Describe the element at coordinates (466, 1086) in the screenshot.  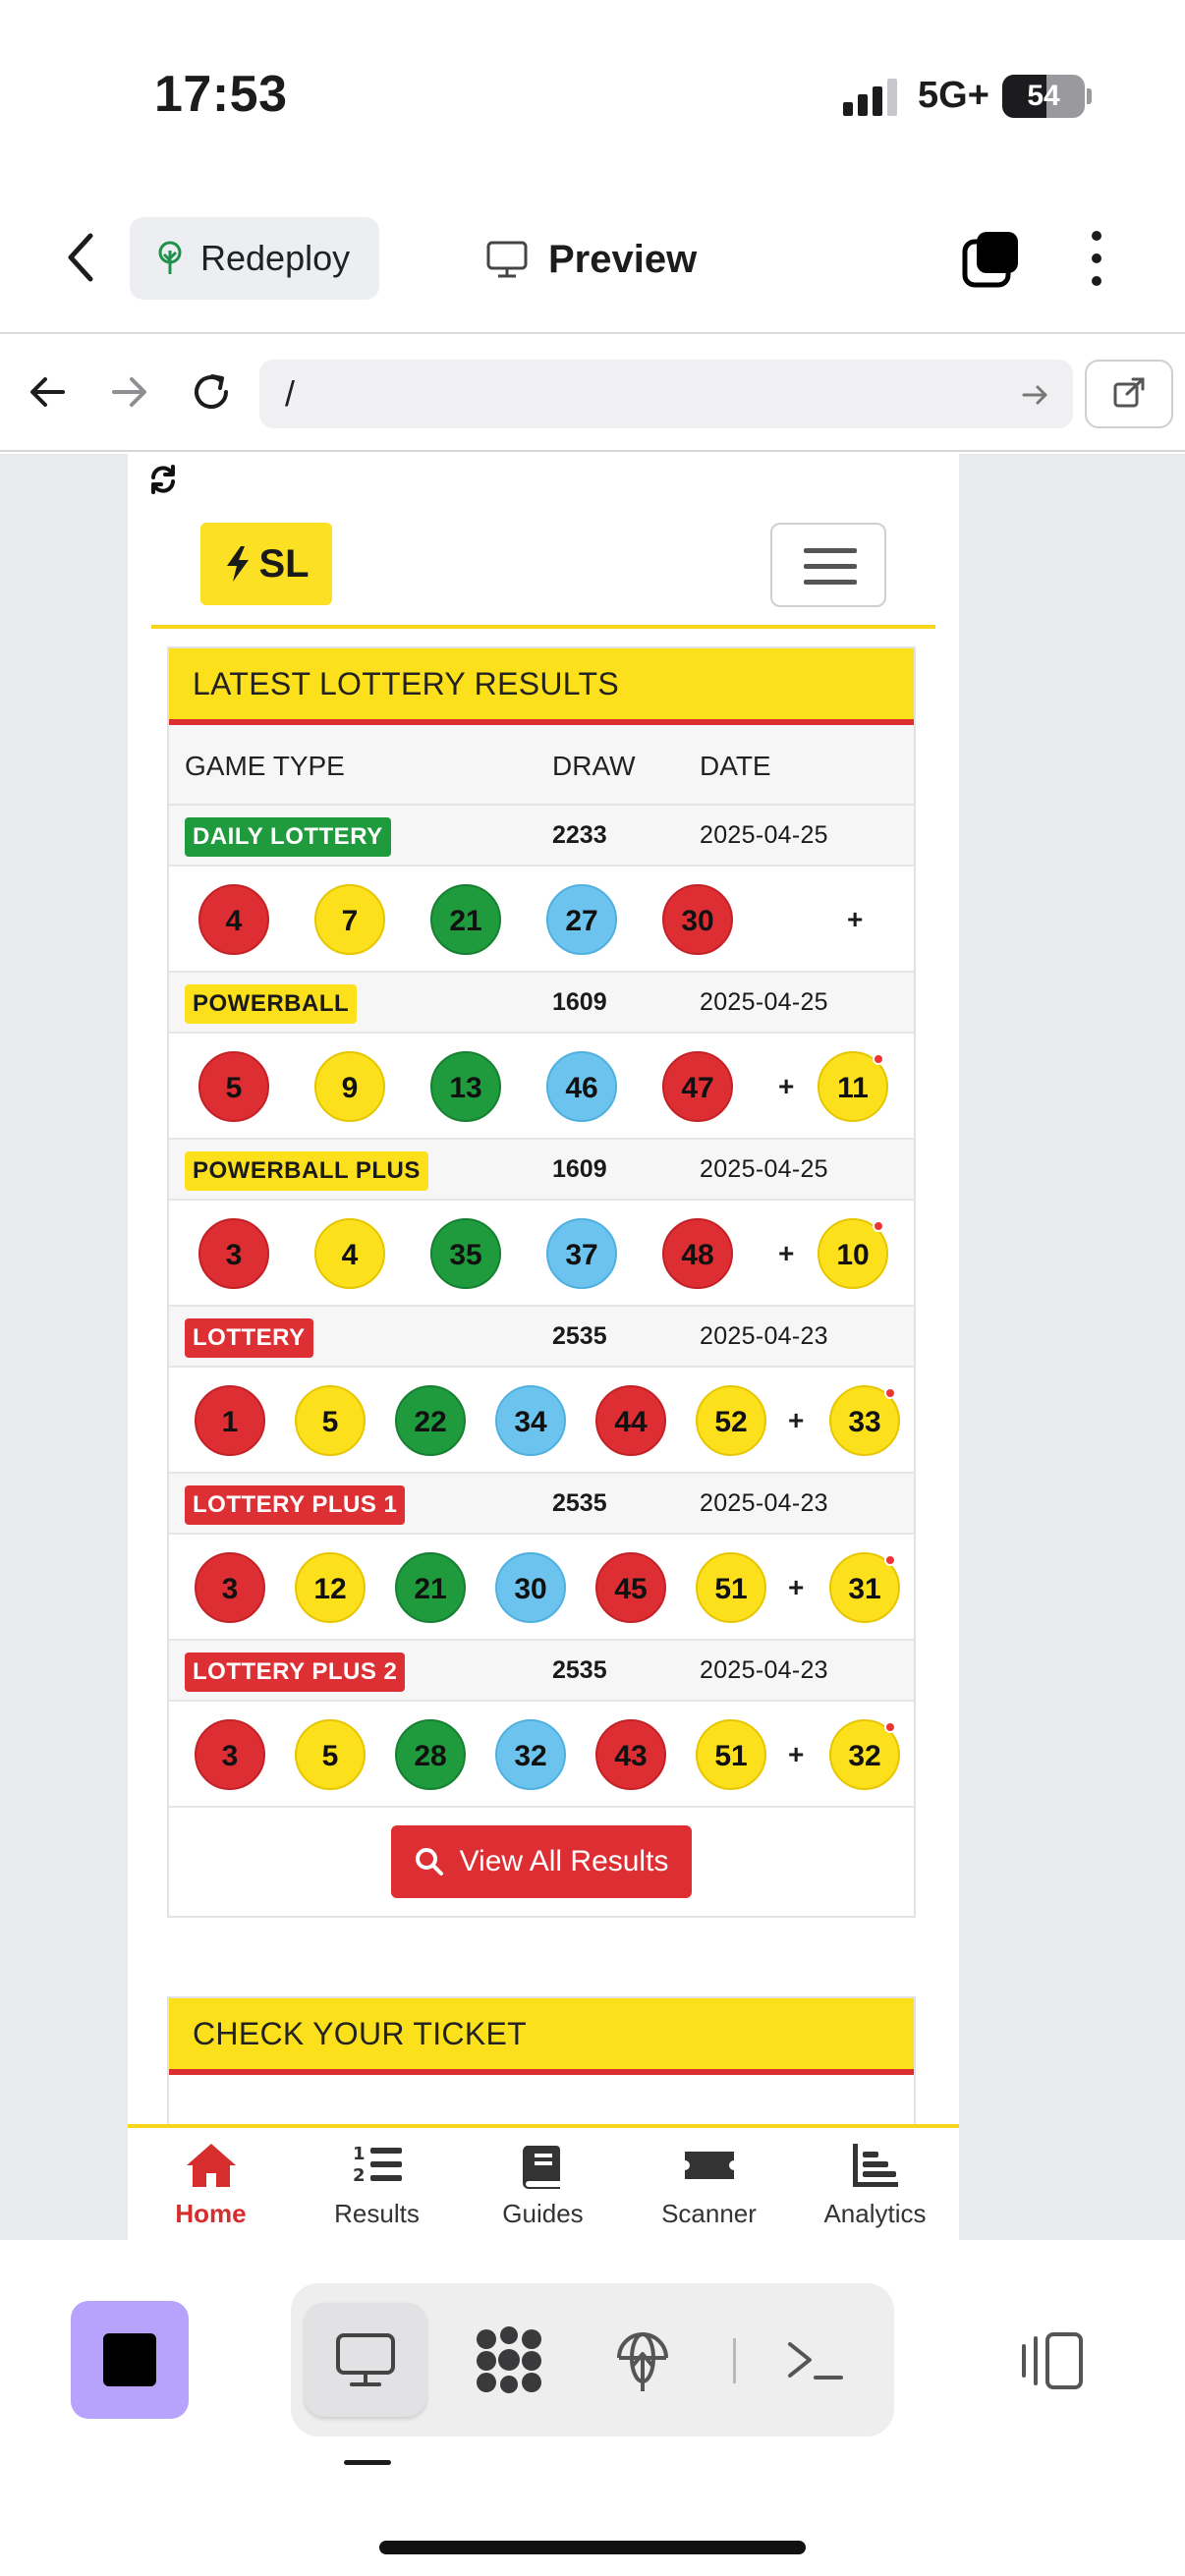
I see `lottery-ball: 13` at that location.